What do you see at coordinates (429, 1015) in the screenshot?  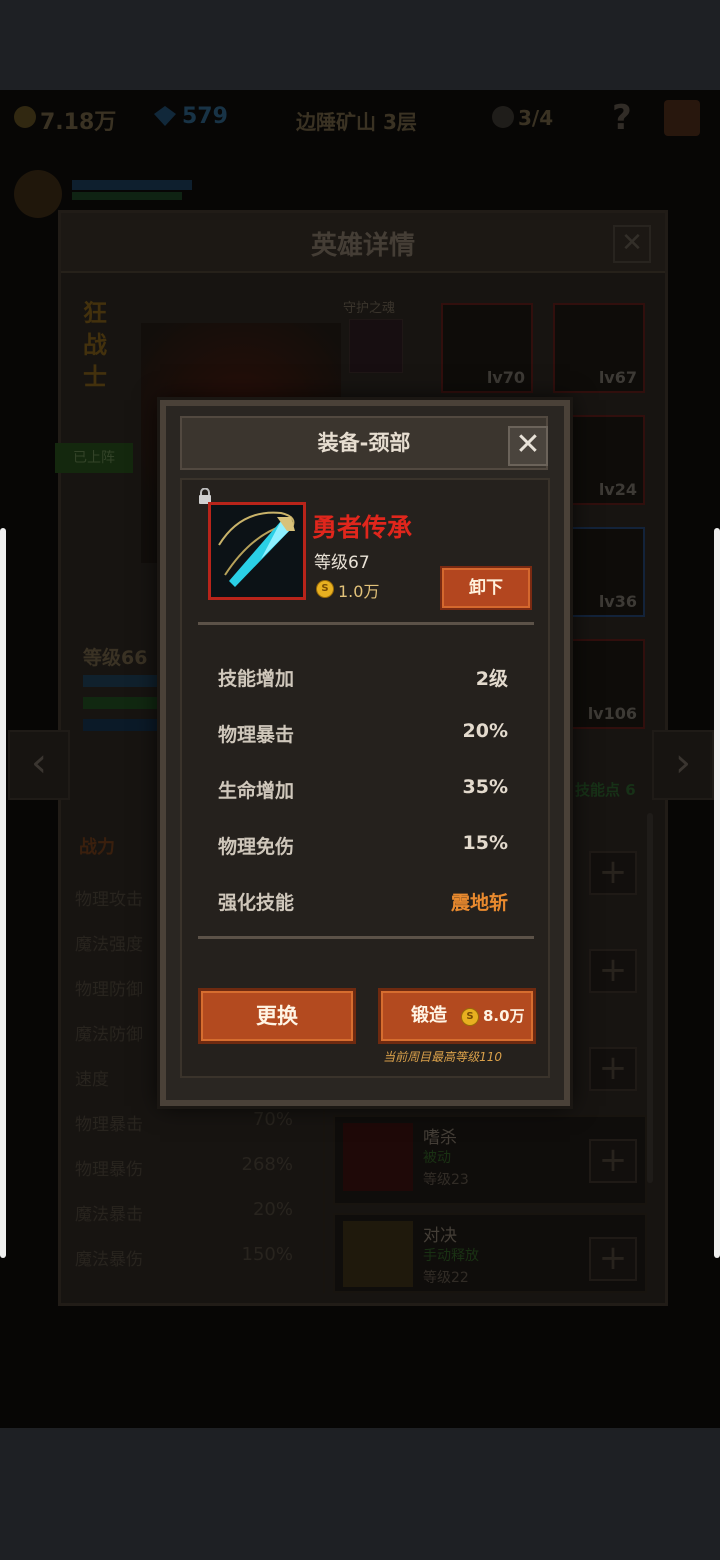 I see `forge-label: 锻造` at bounding box center [429, 1015].